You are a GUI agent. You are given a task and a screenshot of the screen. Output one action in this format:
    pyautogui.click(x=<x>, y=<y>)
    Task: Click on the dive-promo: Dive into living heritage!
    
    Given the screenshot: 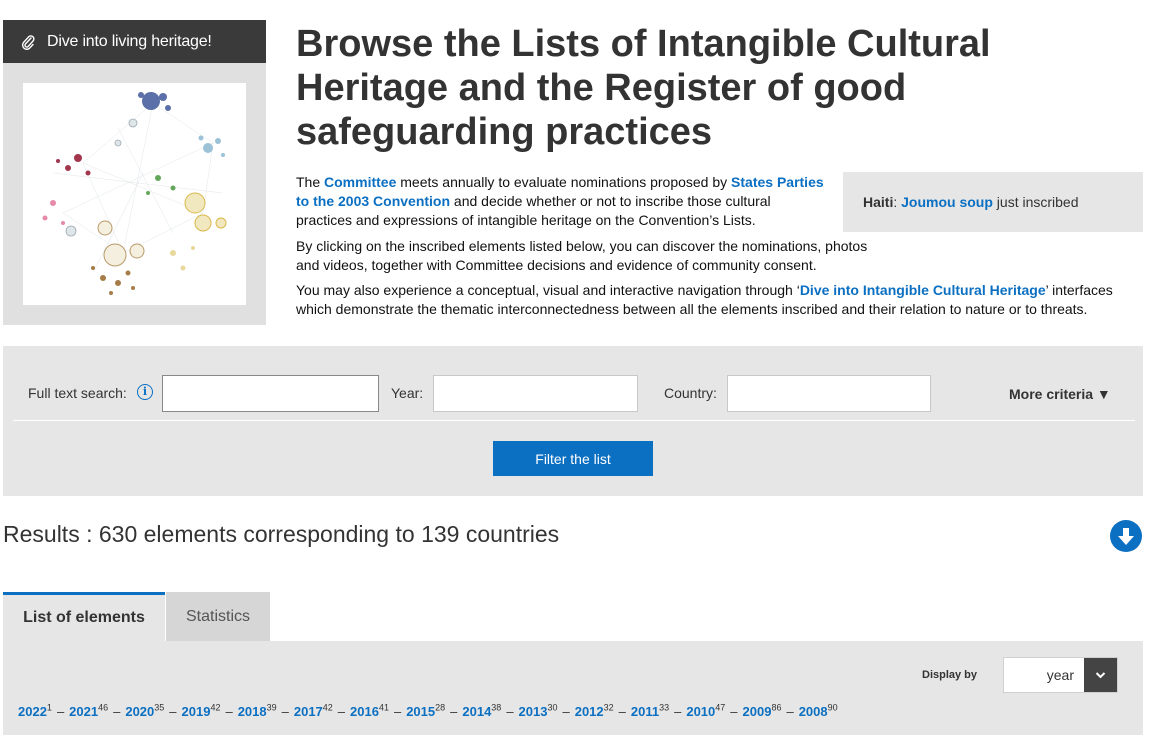 What is the action you would take?
    pyautogui.click(x=134, y=172)
    